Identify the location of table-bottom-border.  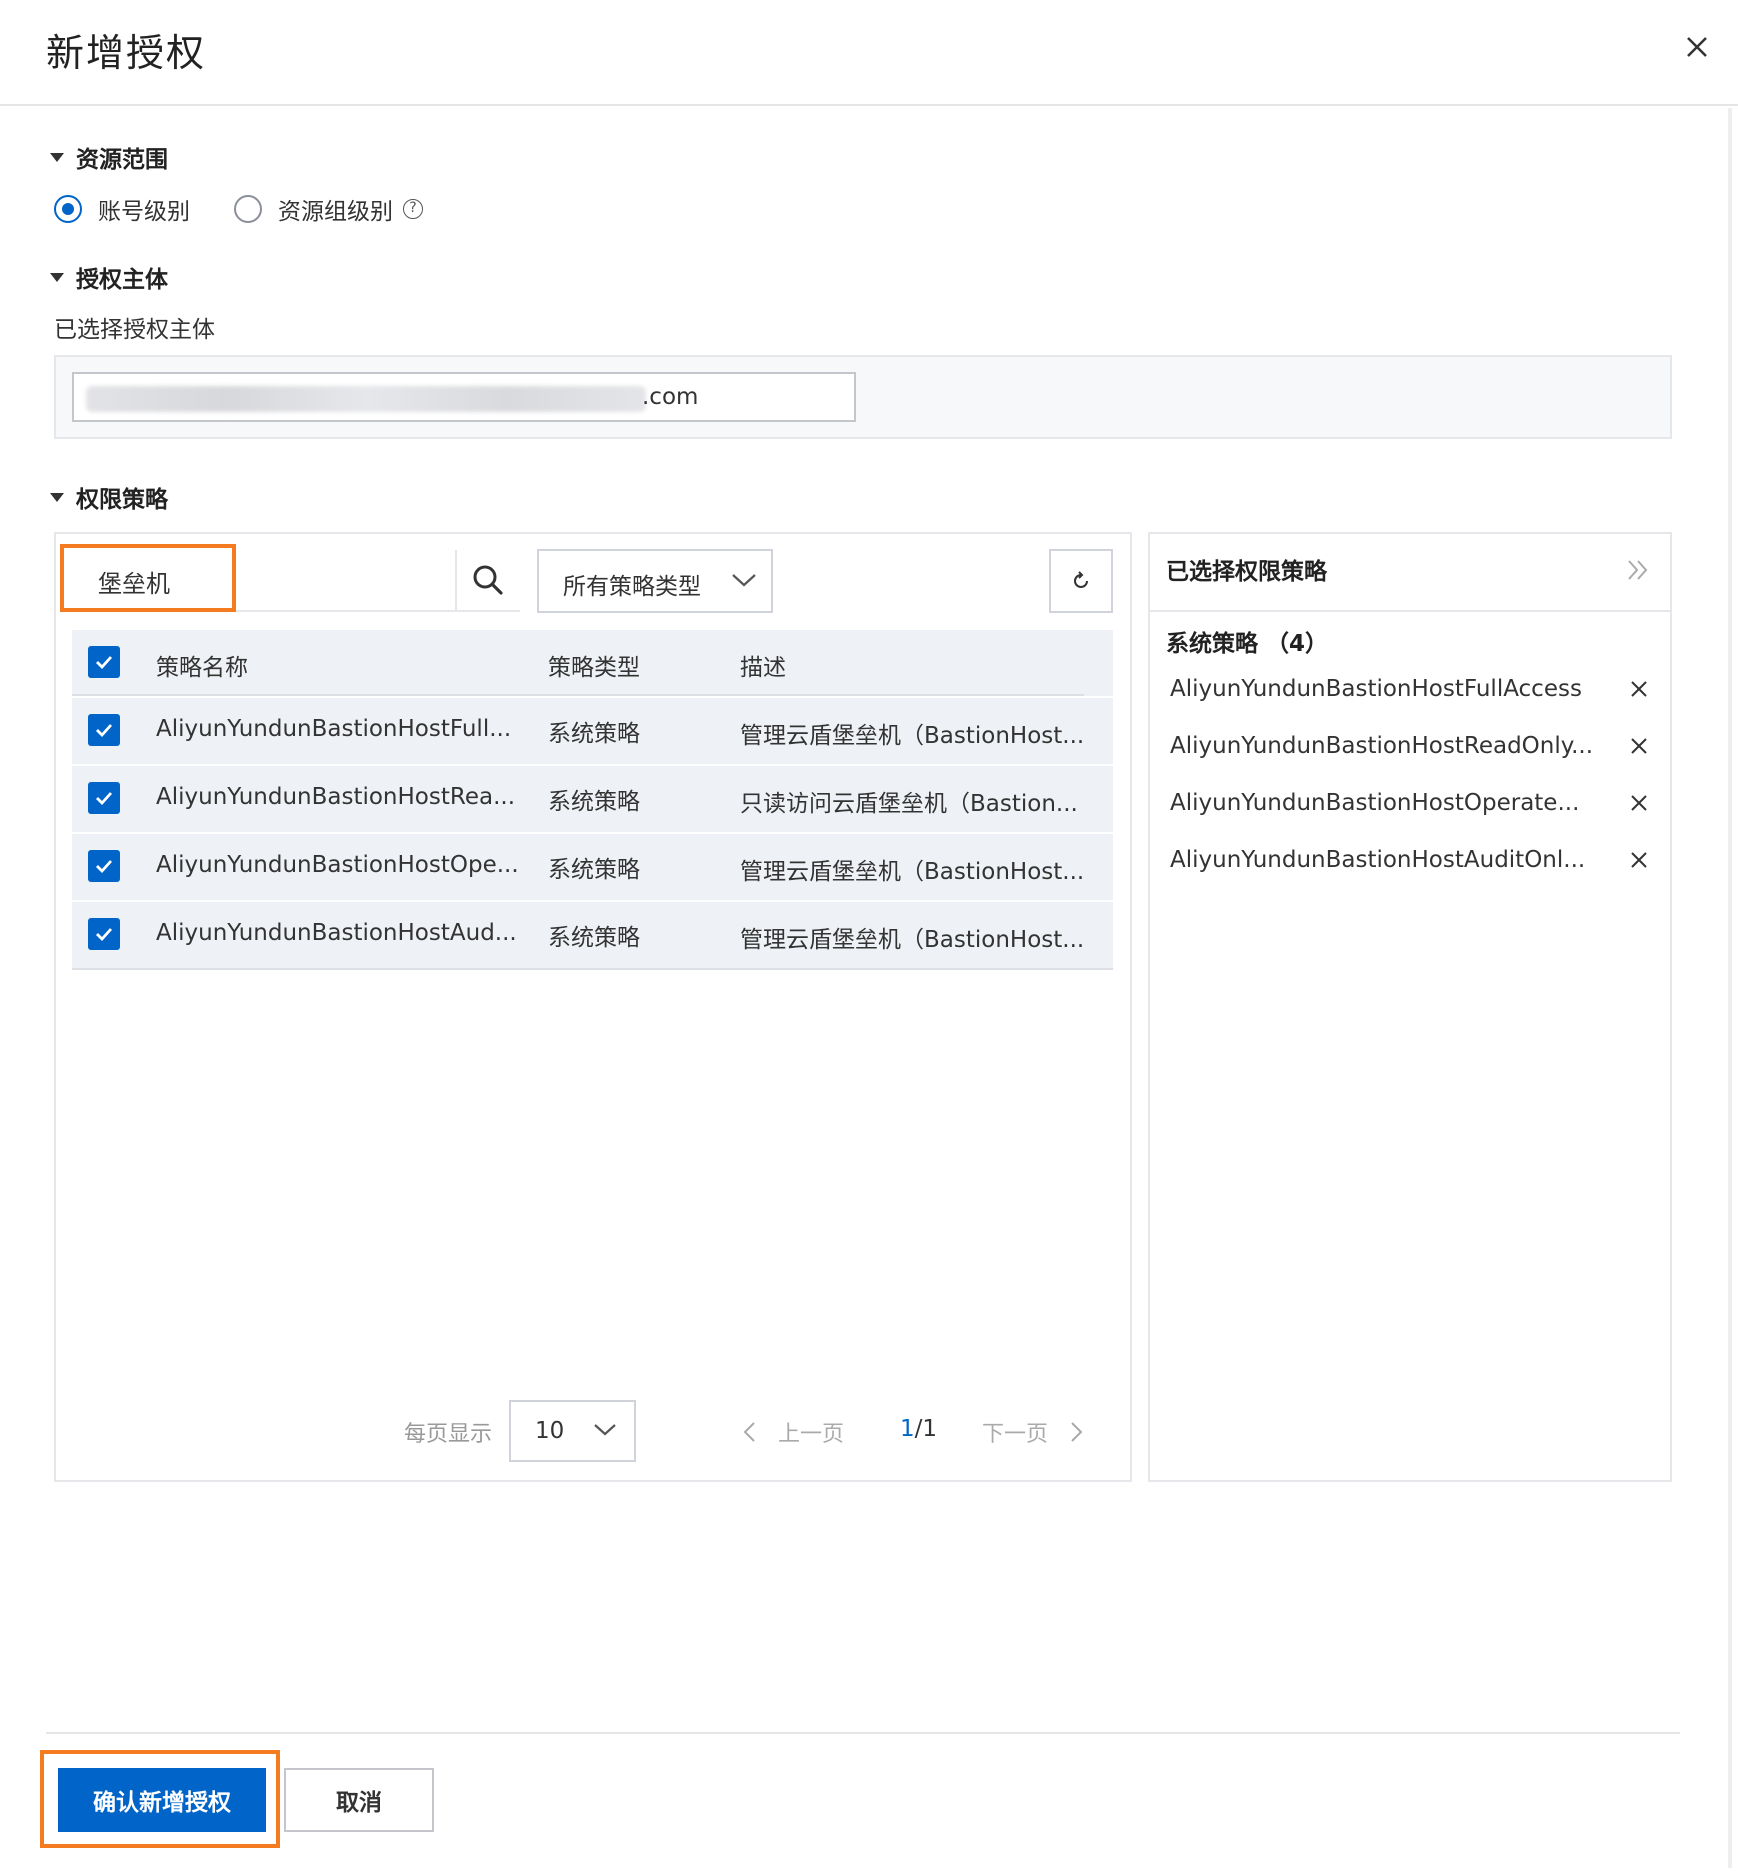
(592, 969).